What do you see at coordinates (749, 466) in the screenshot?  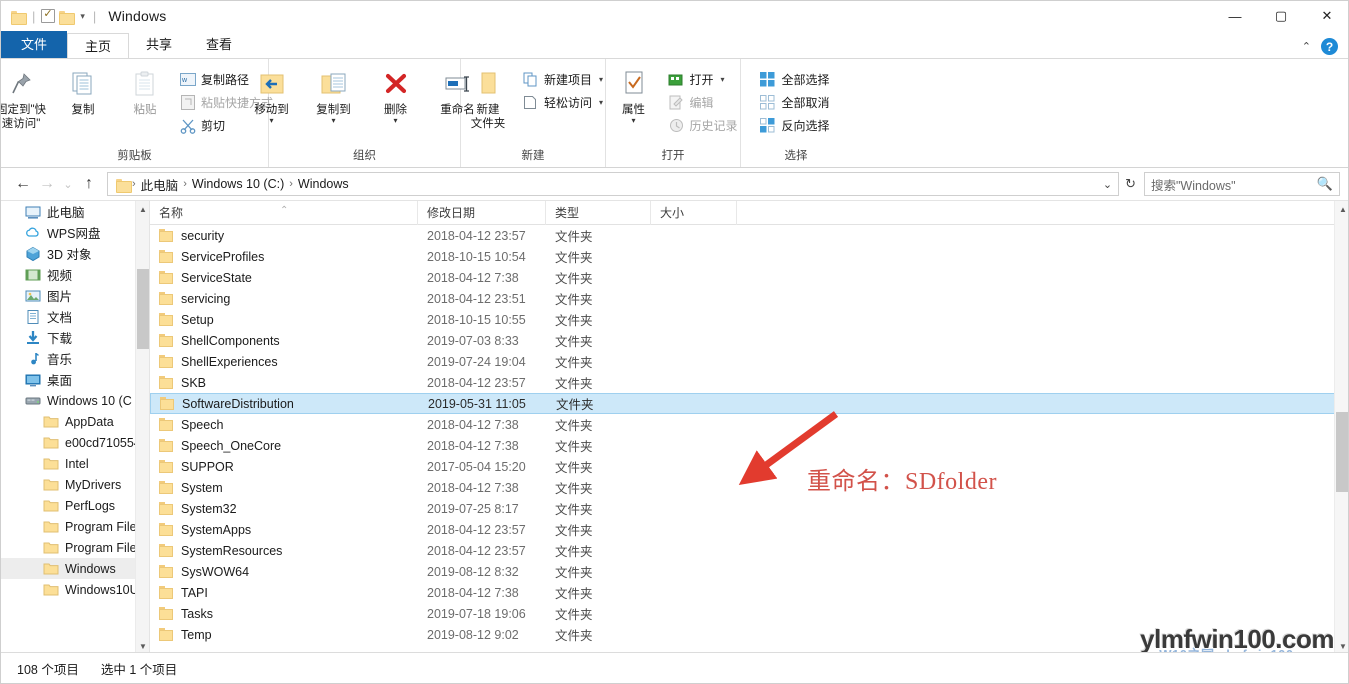 I see `table-row: SUPPOR 2017-05-04 15:20 文件夹` at bounding box center [749, 466].